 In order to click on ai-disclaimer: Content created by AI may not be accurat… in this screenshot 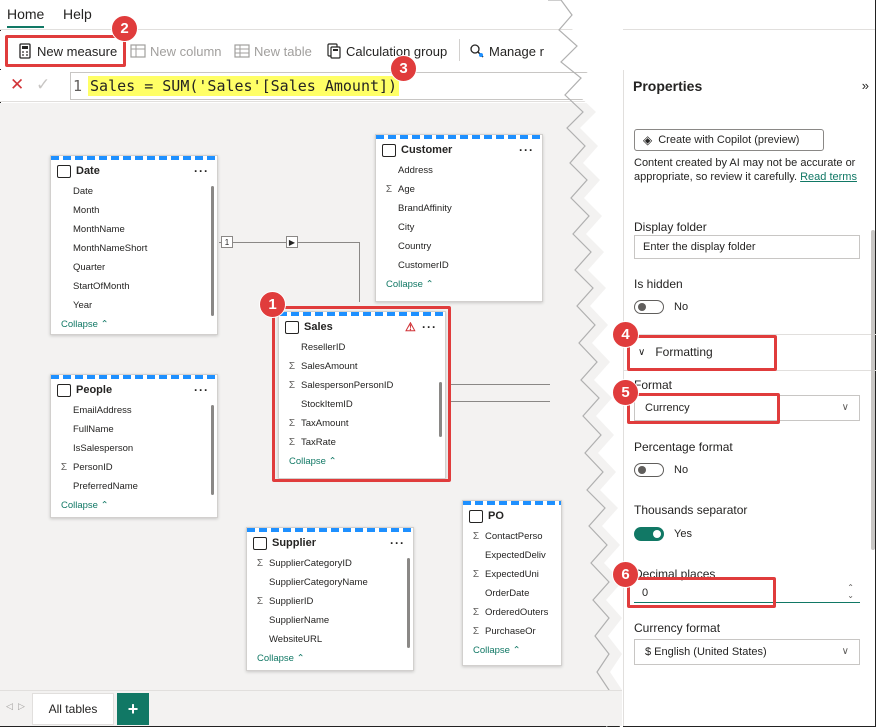, I will do `click(745, 170)`.